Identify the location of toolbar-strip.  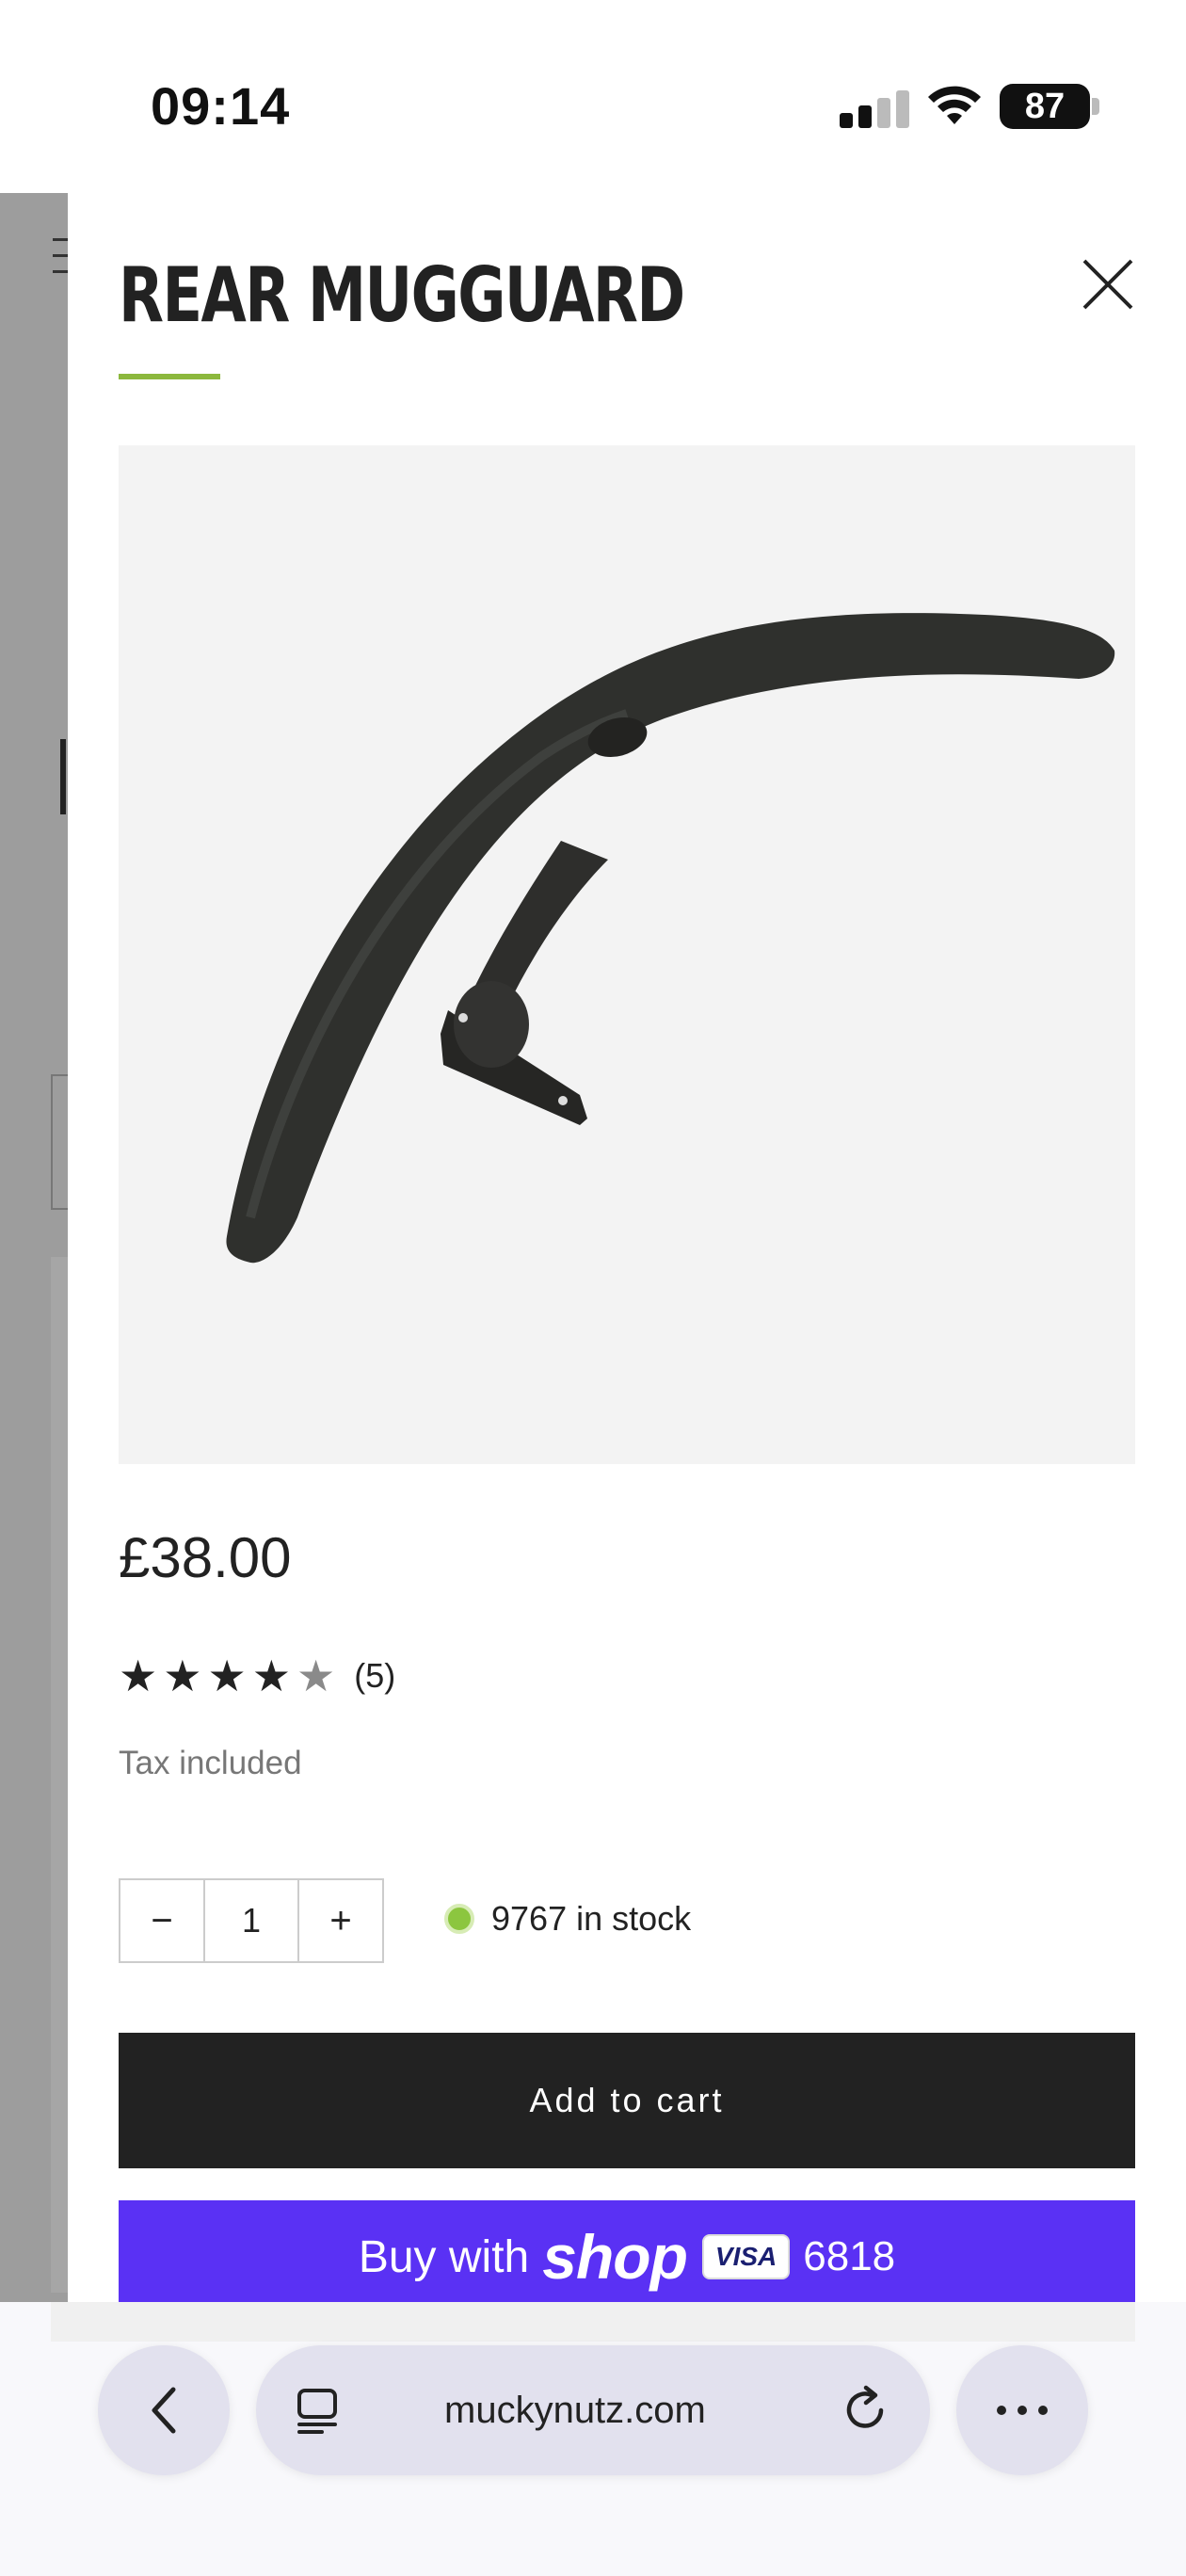
(593, 2322).